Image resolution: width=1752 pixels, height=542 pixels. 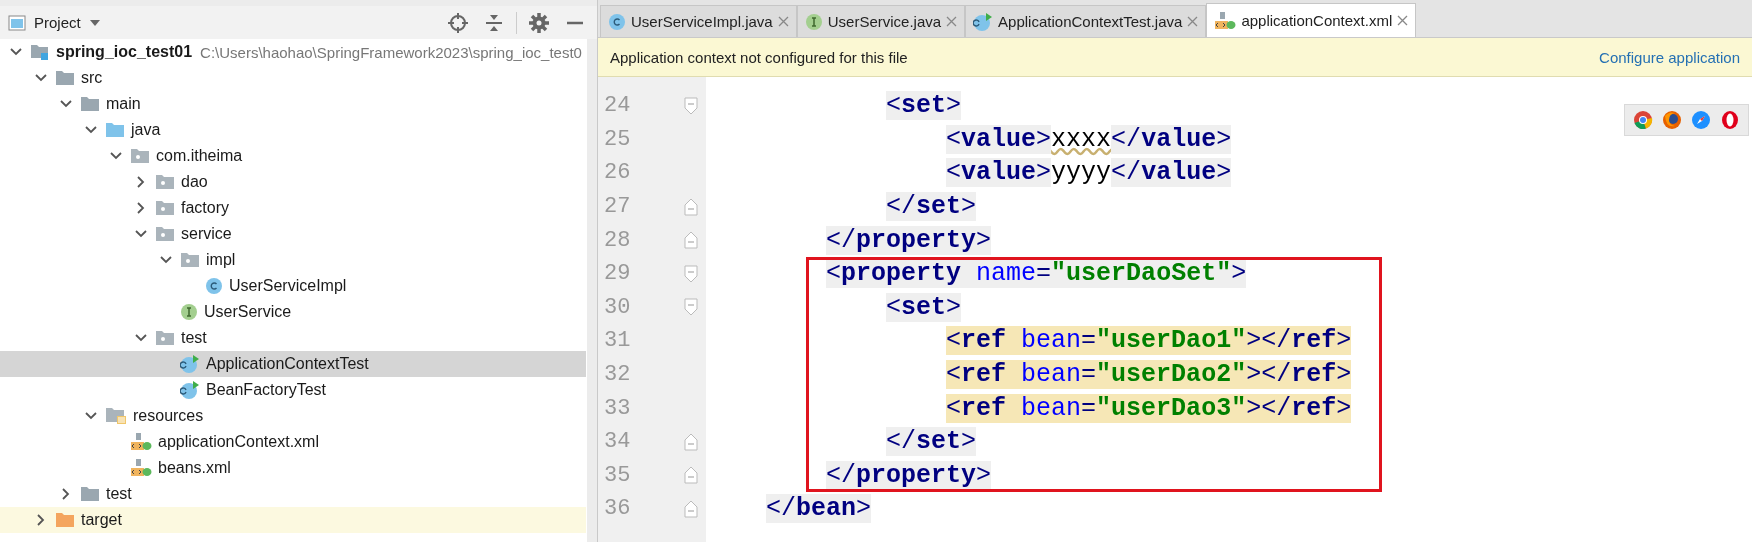 What do you see at coordinates (293, 442) in the screenshot?
I see `tree-item: applicationContext.xml` at bounding box center [293, 442].